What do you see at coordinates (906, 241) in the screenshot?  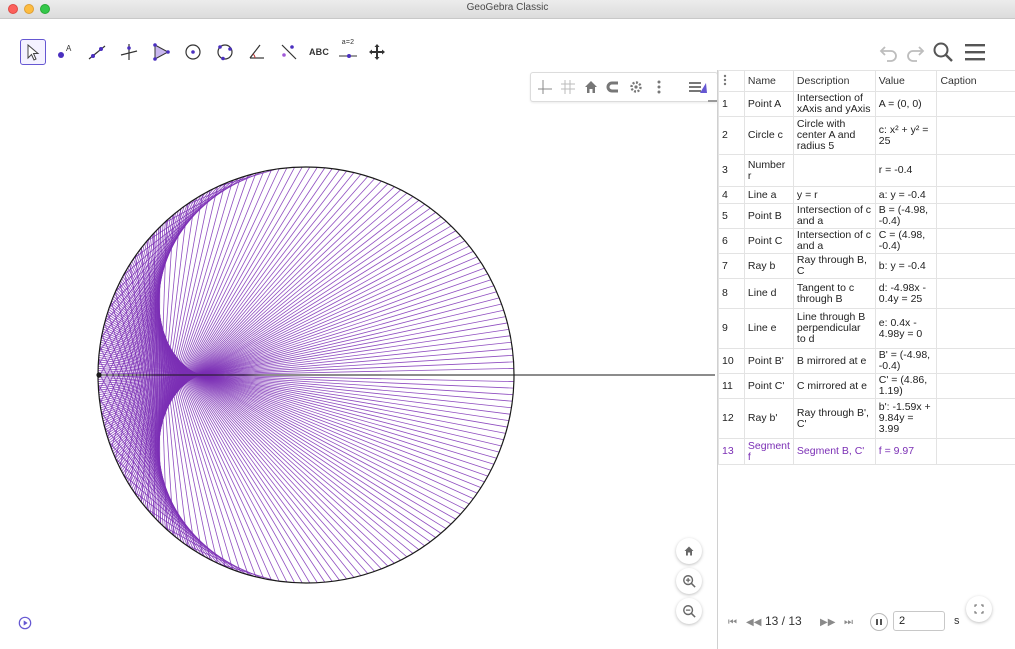 I see `value-cell: C = (4.98, -0.4)` at bounding box center [906, 241].